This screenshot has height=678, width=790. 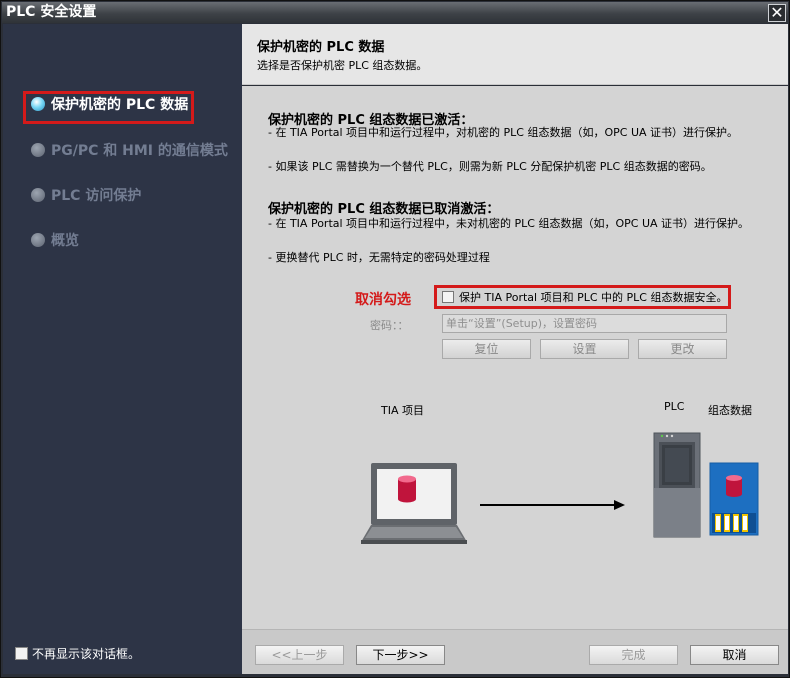 I want to click on page-subtitle: 选择是否保护机密 PLC 组态数据。, so click(x=342, y=65).